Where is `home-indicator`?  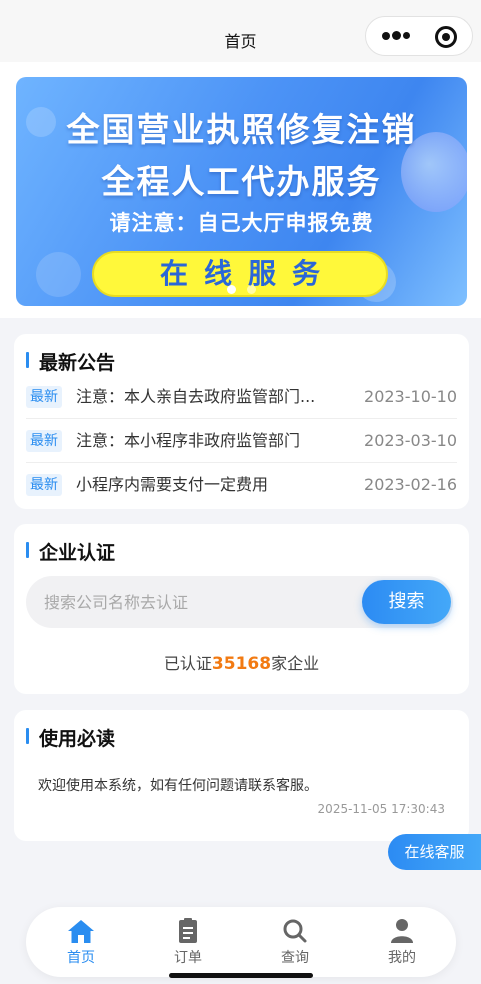 home-indicator is located at coordinates (241, 975).